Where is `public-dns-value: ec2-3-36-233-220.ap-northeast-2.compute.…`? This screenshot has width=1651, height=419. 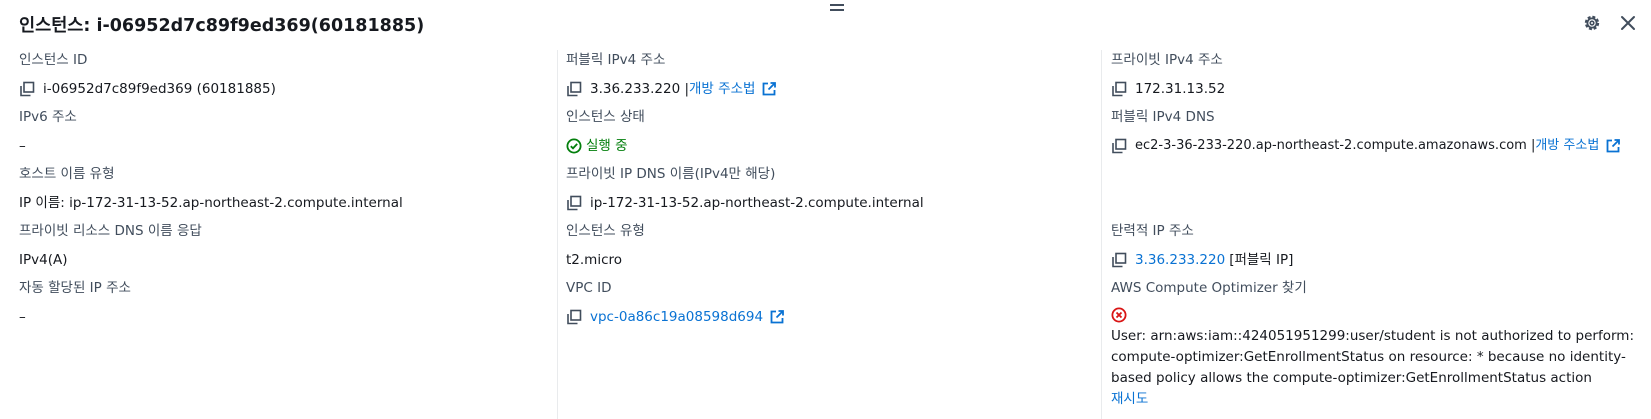
public-dns-value: ec2-3-36-233-220.ap-northeast-2.compute.… is located at coordinates (1335, 145).